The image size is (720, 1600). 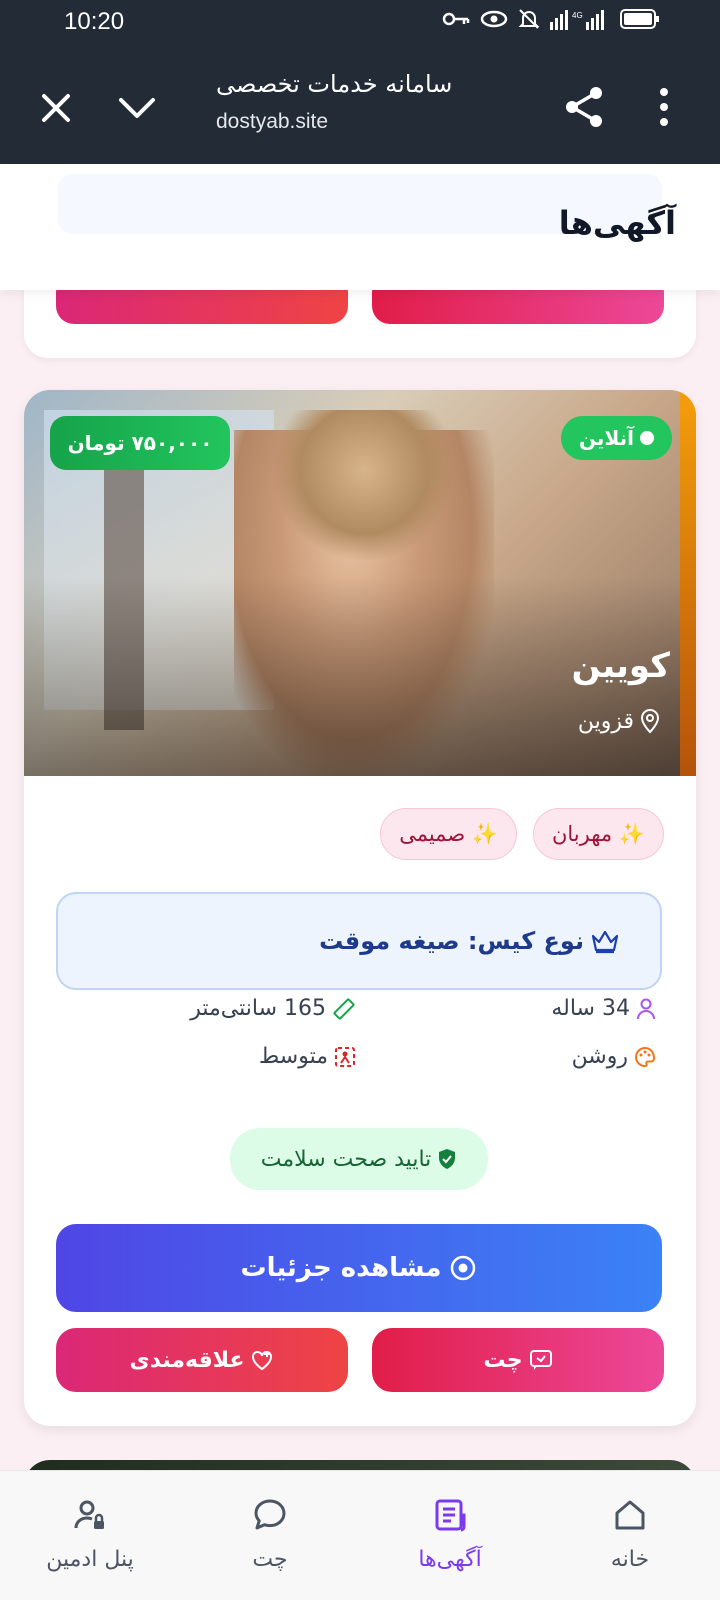 I want to click on nav-listings-label: آگهی‌ها, so click(x=450, y=1559).